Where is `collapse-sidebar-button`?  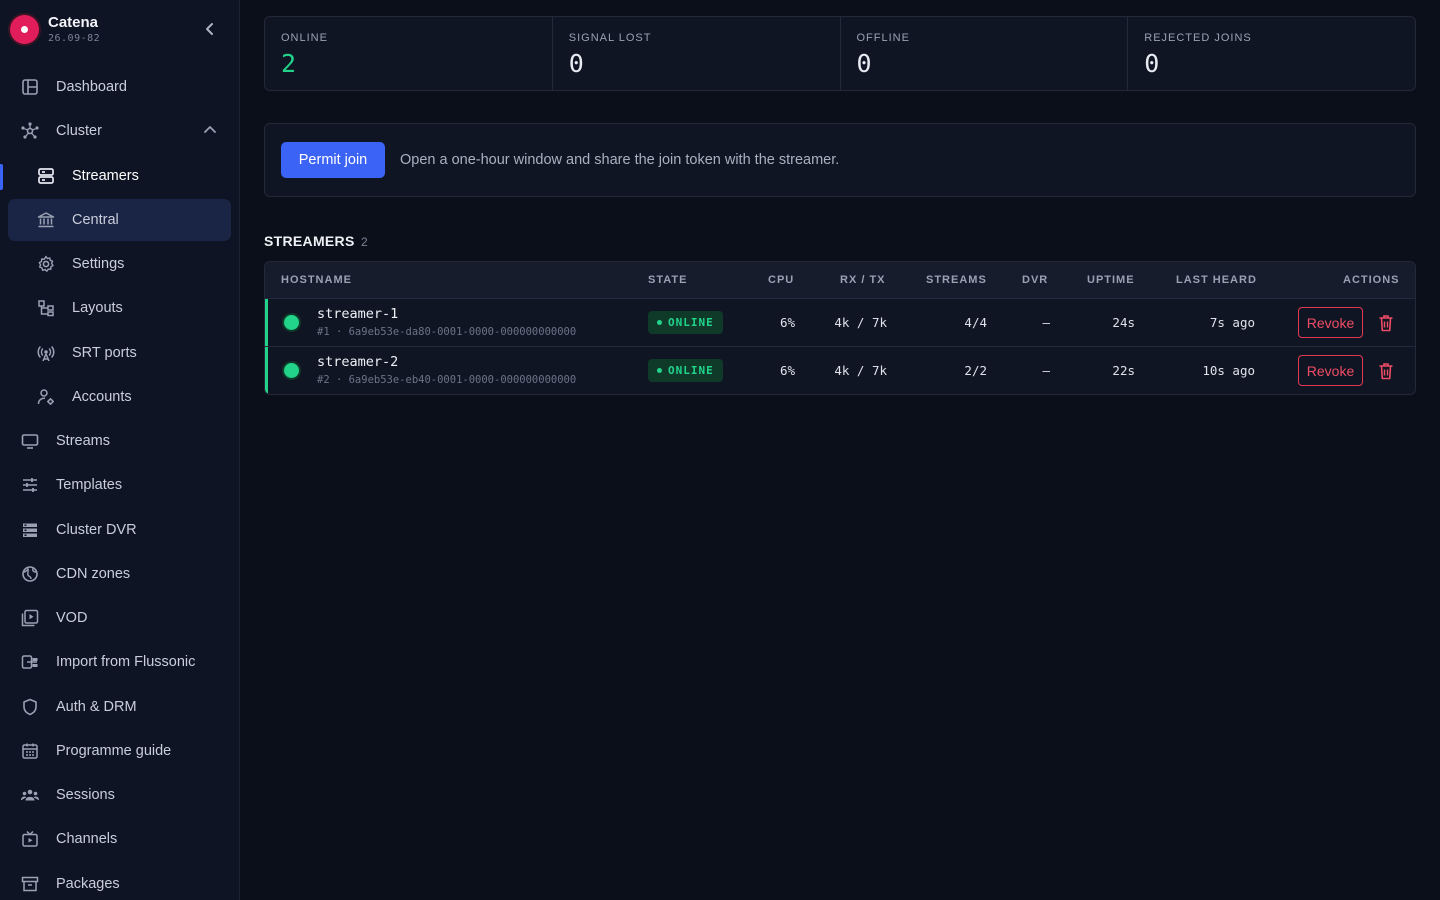 collapse-sidebar-button is located at coordinates (210, 29).